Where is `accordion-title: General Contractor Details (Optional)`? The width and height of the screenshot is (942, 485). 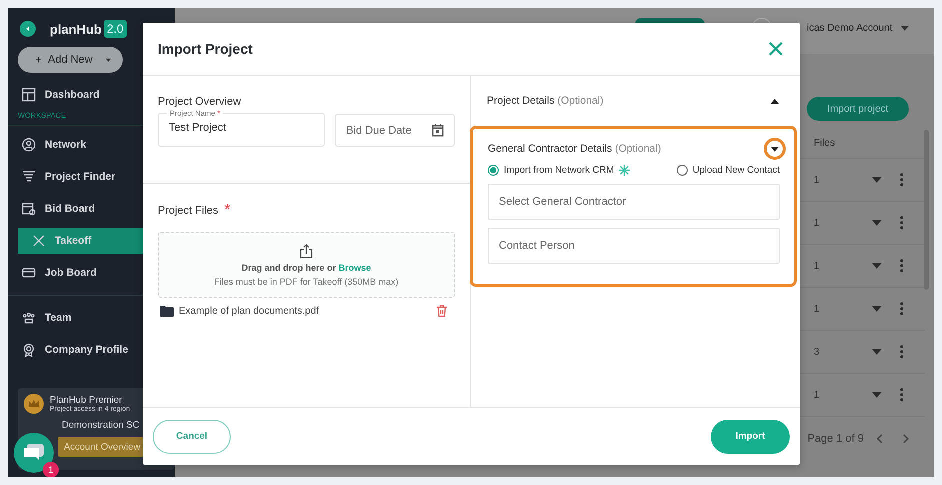
accordion-title: General Contractor Details (Optional) is located at coordinates (575, 149).